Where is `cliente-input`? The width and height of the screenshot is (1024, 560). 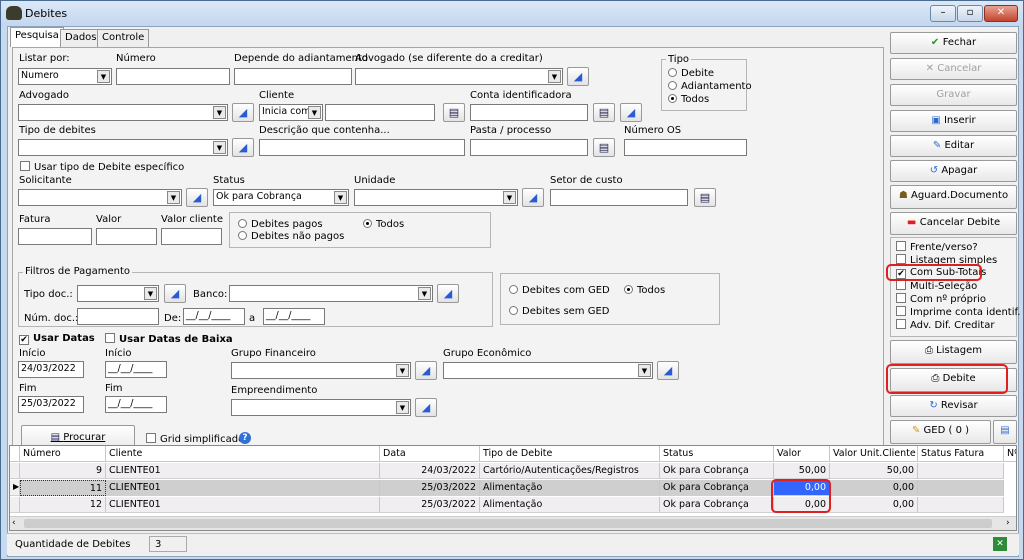
cliente-input is located at coordinates (380, 112).